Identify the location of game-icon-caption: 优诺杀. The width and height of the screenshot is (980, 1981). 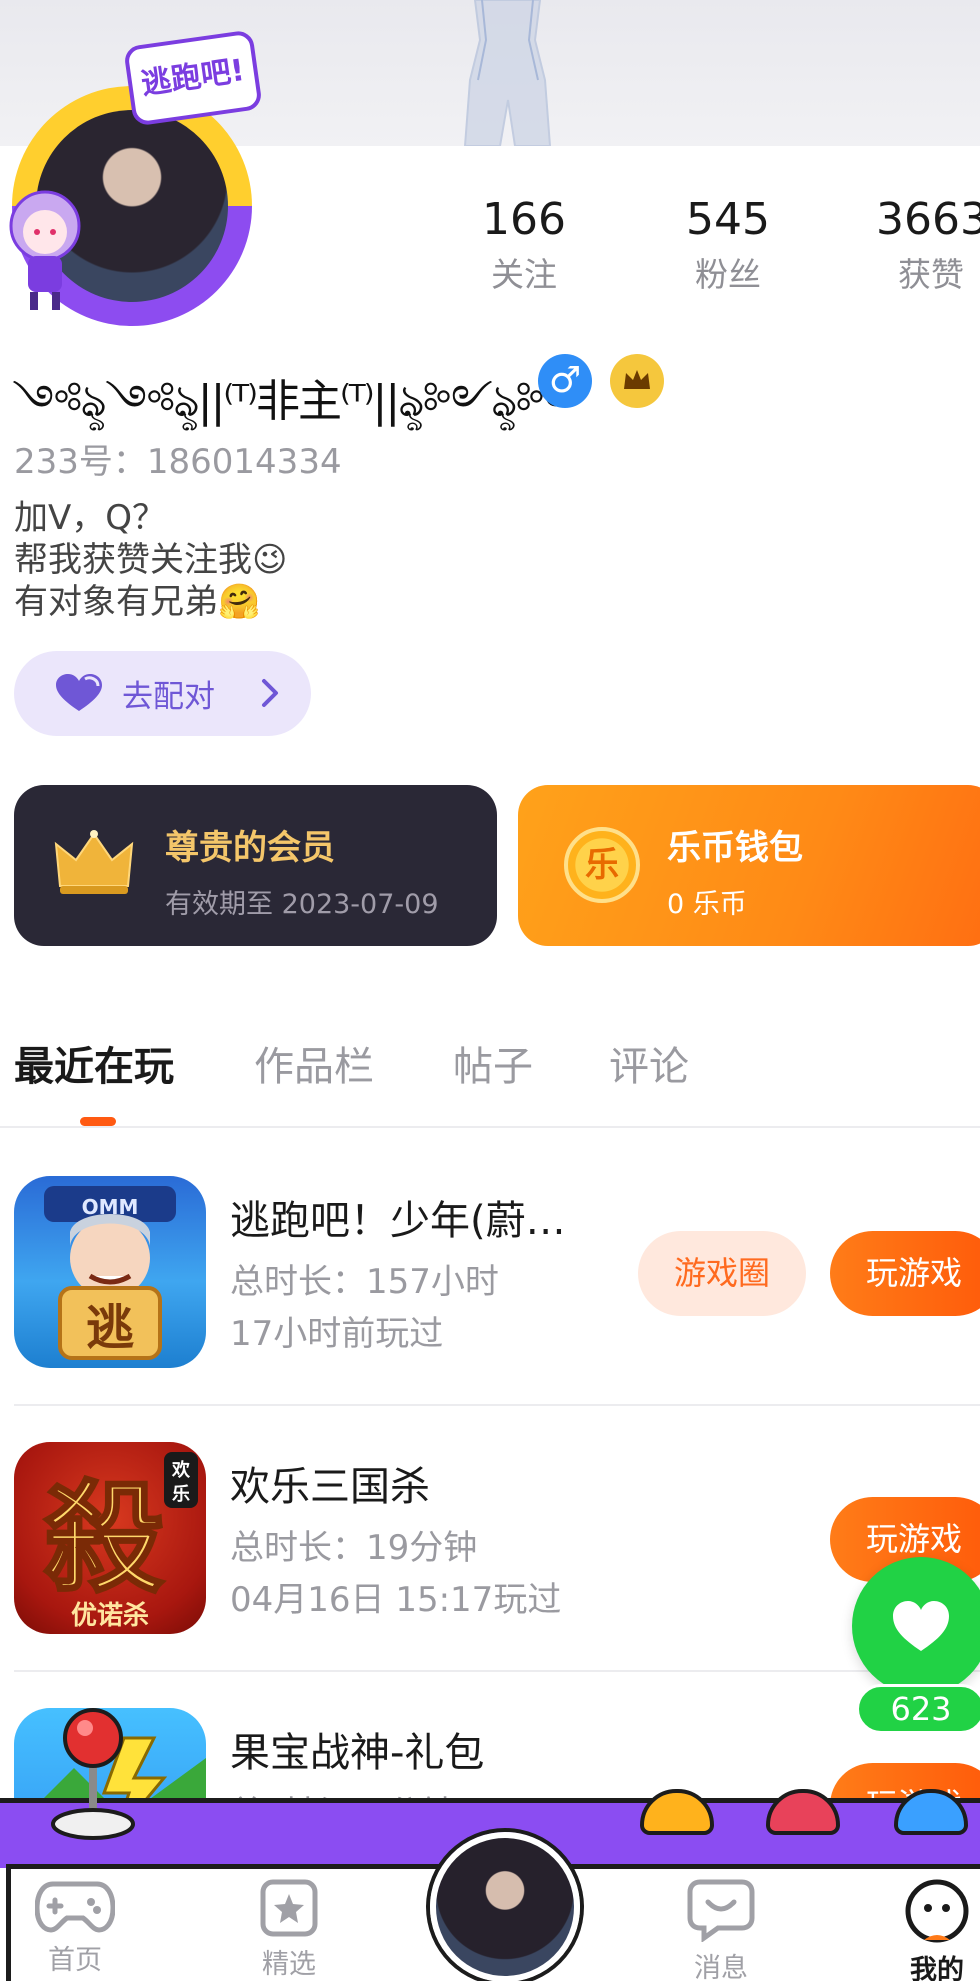
(110, 1615).